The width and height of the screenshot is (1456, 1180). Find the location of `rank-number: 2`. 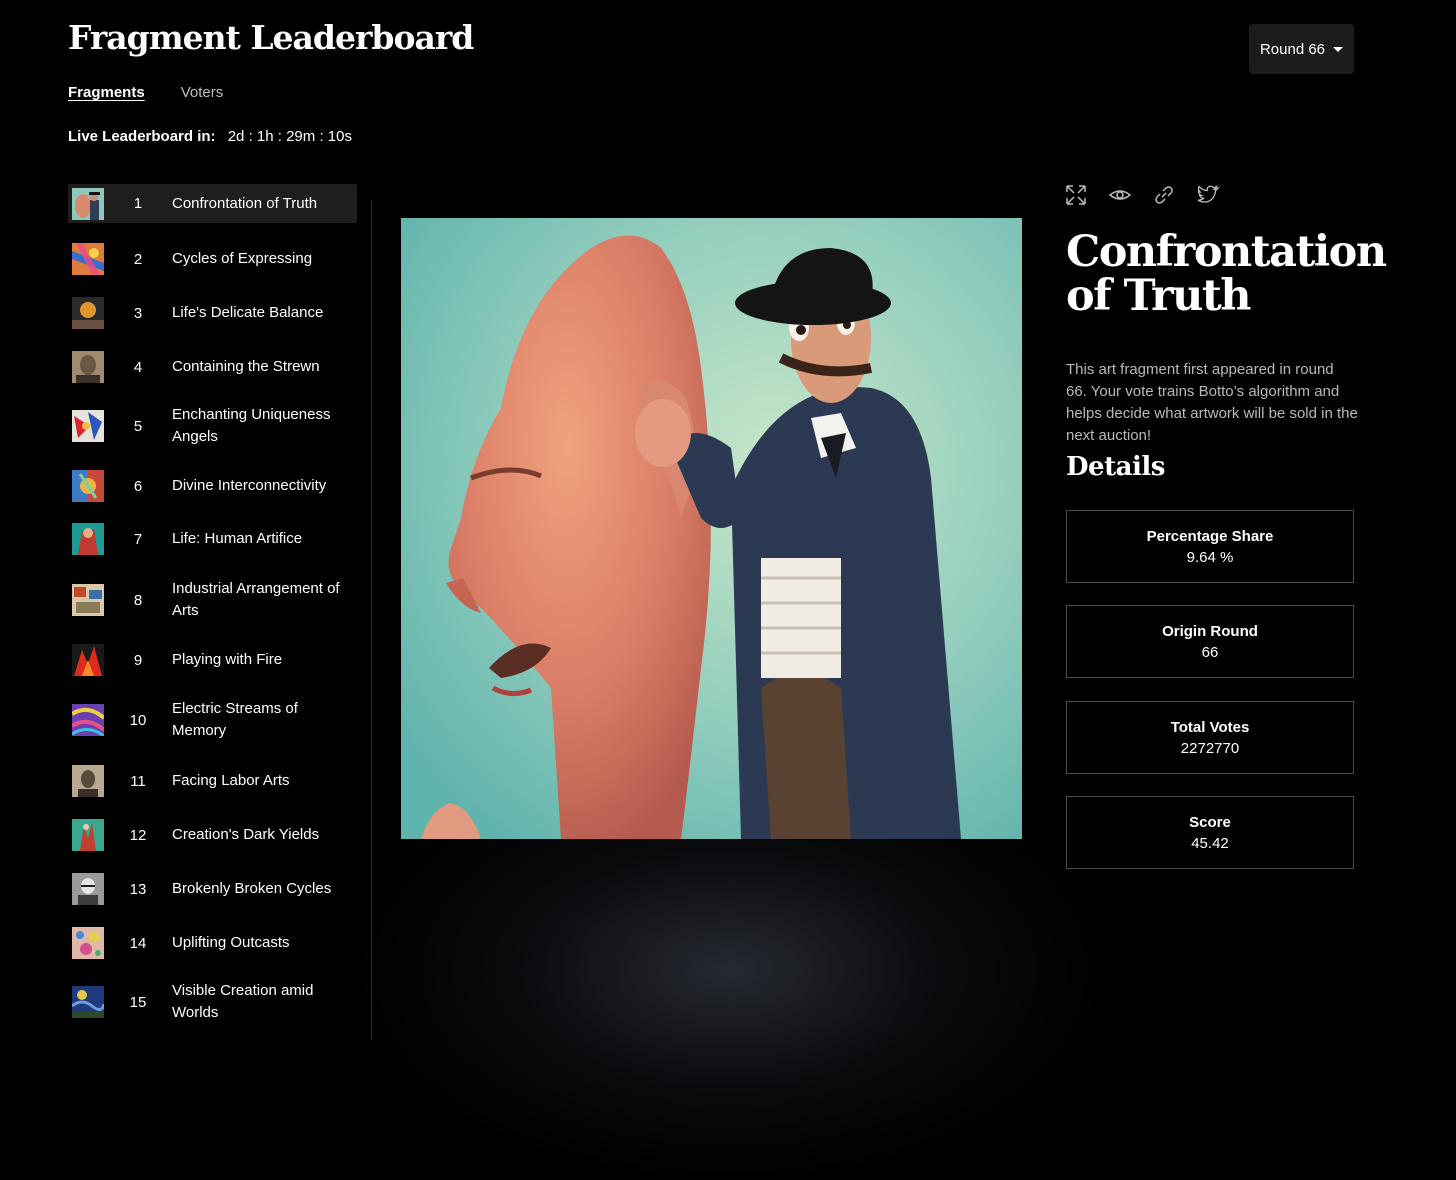

rank-number: 2 is located at coordinates (138, 259).